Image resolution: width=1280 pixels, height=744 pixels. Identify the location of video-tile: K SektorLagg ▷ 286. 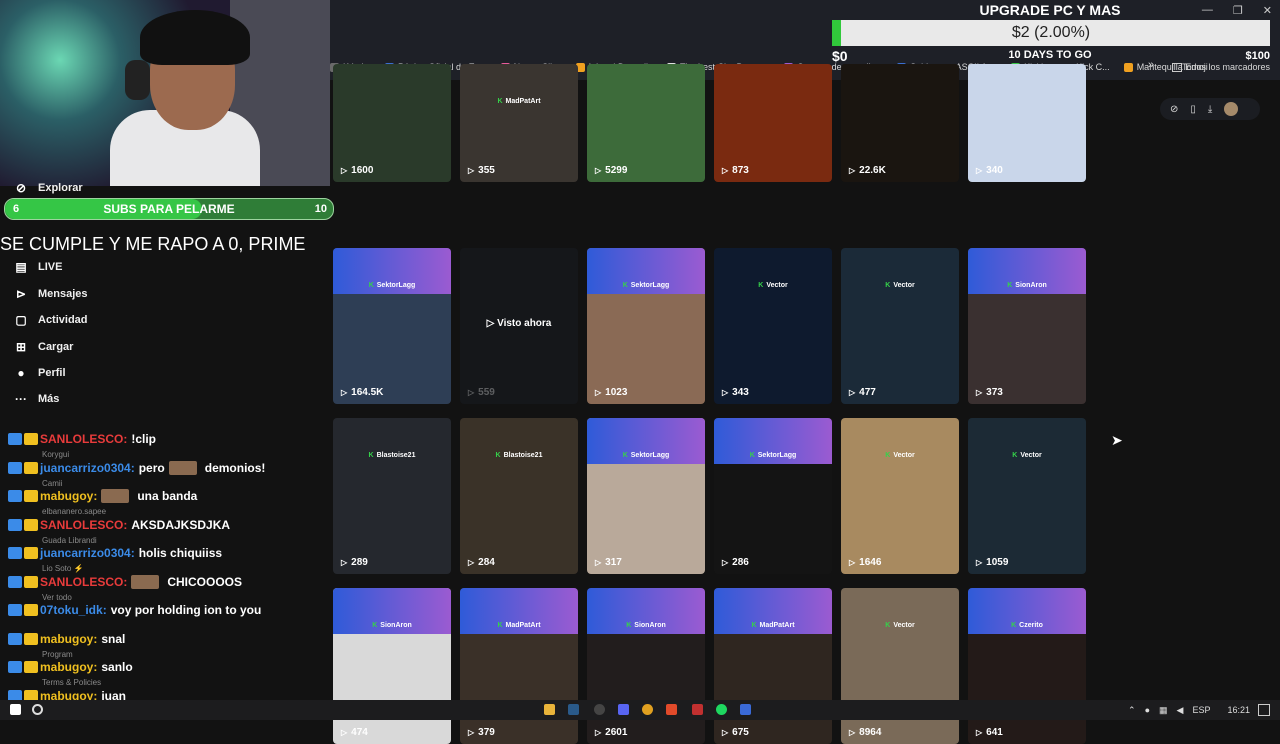
(773, 496).